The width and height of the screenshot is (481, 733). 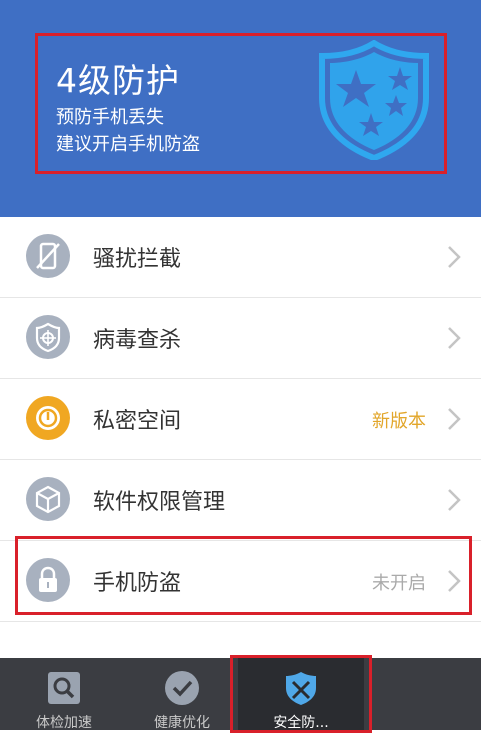 I want to click on search-icon, so click(x=64, y=688).